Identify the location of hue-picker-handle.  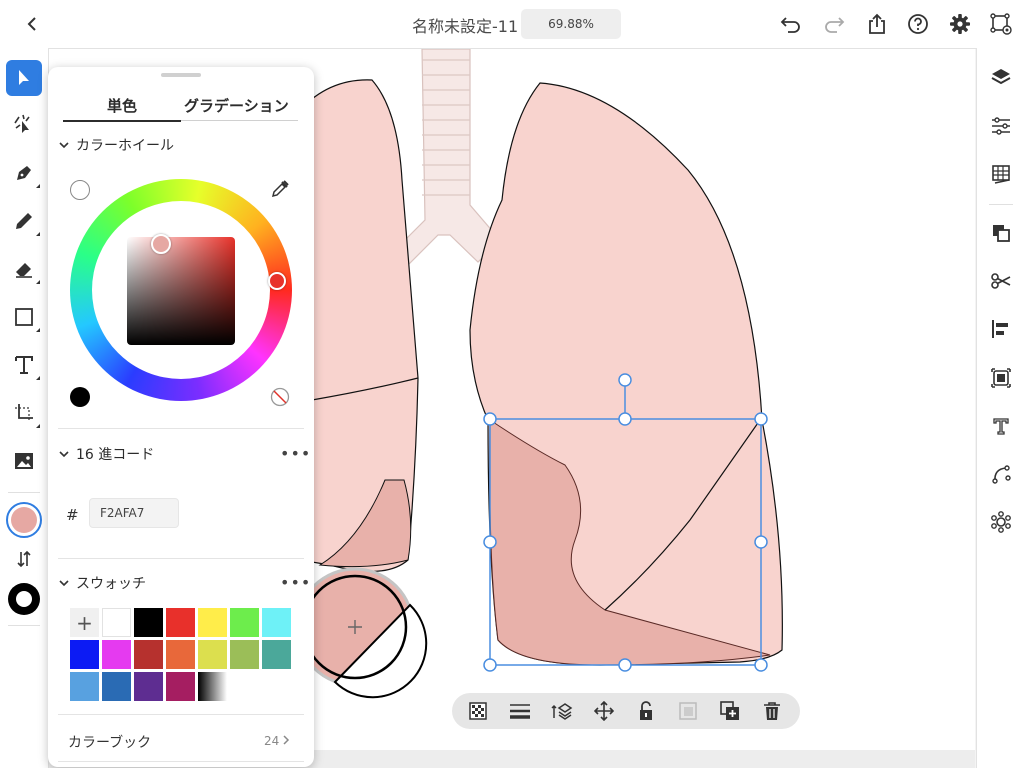
(277, 281).